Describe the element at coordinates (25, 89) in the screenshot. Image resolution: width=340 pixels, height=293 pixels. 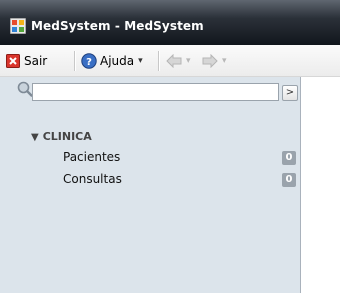
I see `search-icon` at that location.